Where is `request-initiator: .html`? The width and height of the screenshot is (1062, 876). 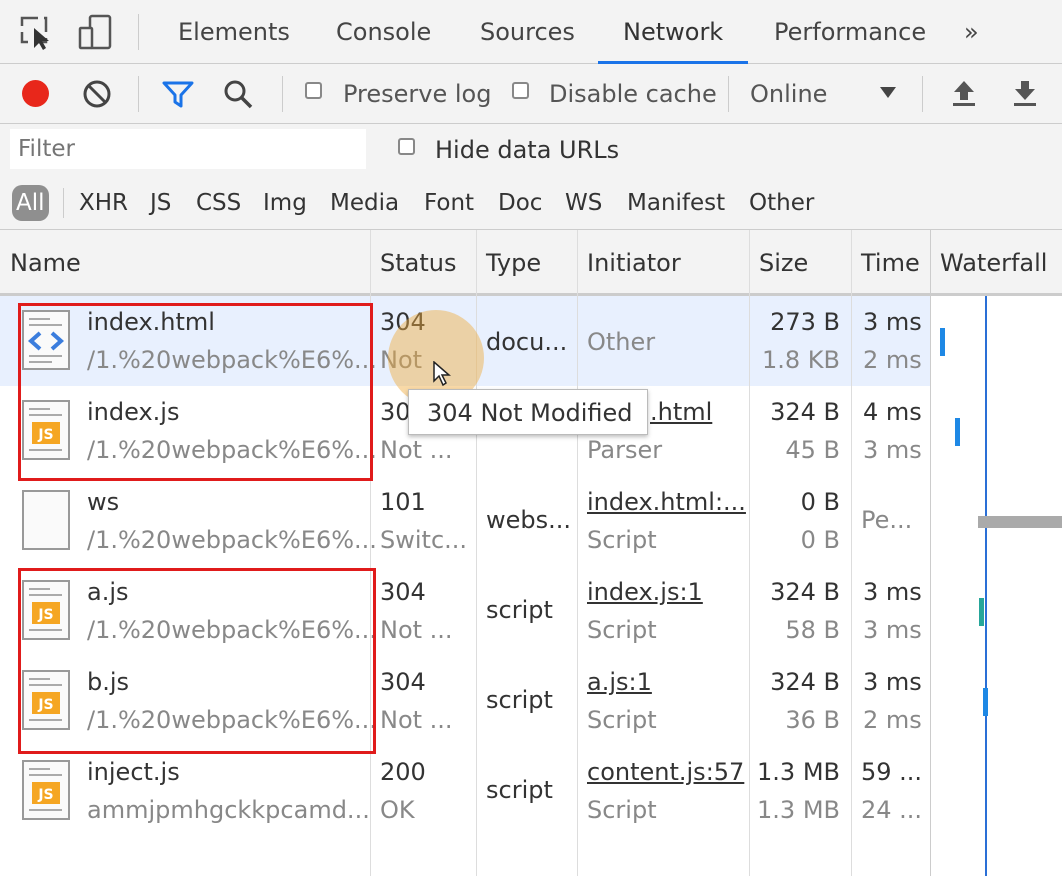 request-initiator: .html is located at coordinates (681, 412).